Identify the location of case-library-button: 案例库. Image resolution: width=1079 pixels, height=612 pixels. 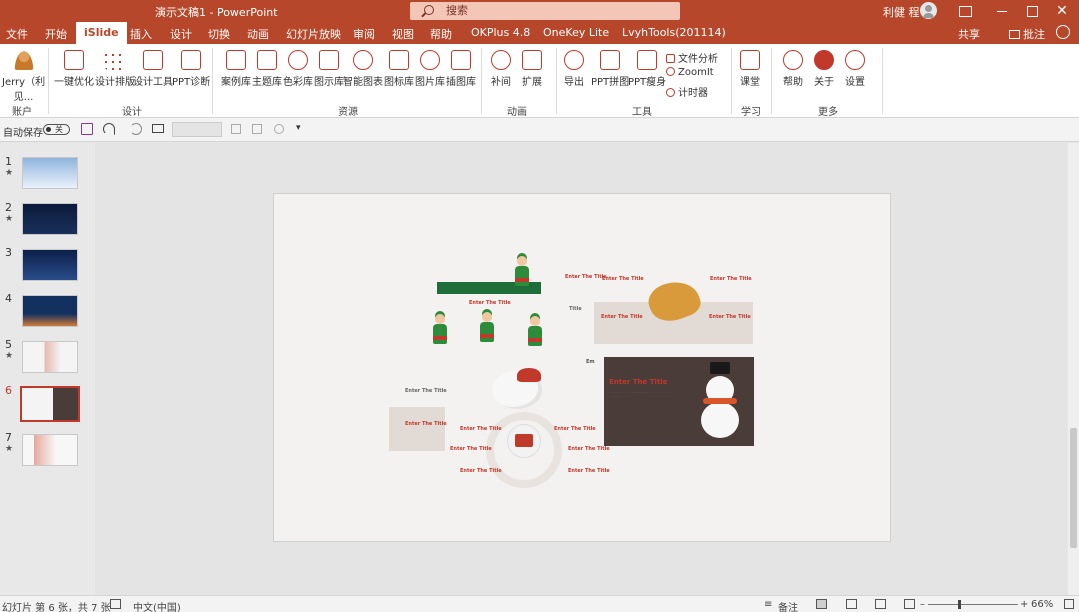
(236, 69).